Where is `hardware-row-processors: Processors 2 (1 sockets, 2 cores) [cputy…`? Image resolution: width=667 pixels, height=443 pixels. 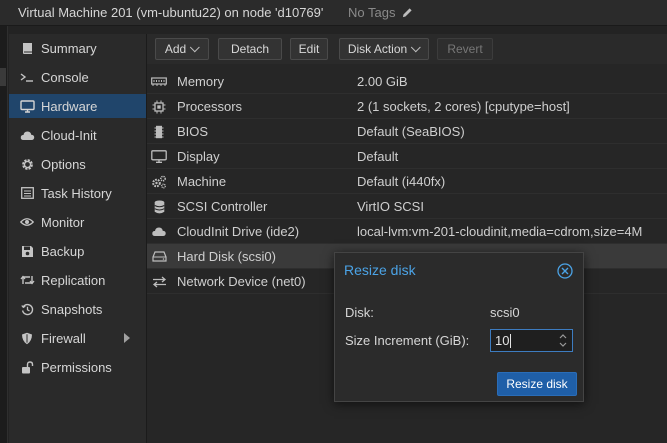 hardware-row-processors: Processors 2 (1 sockets, 2 cores) [cputy… is located at coordinates (407, 106).